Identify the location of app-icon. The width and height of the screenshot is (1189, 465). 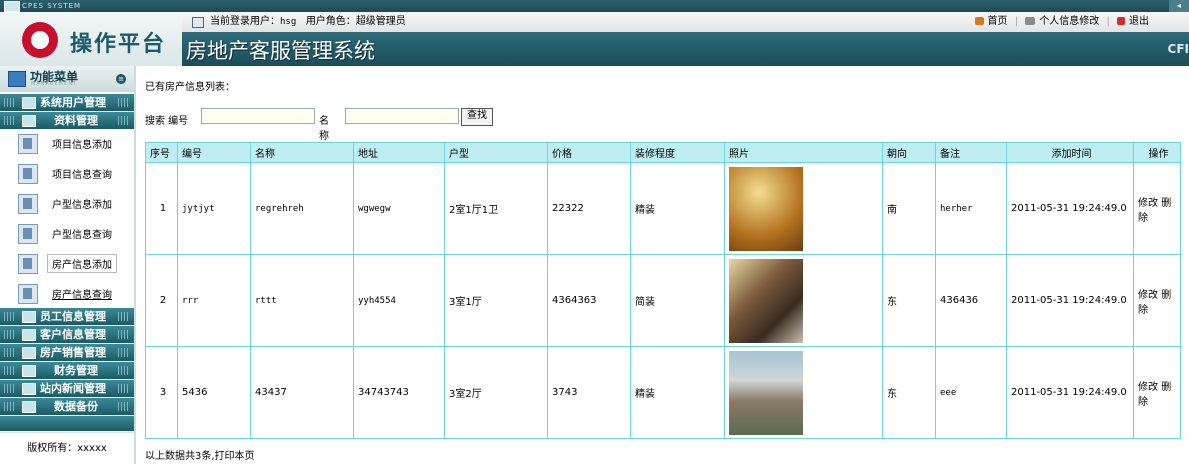
(12, 6).